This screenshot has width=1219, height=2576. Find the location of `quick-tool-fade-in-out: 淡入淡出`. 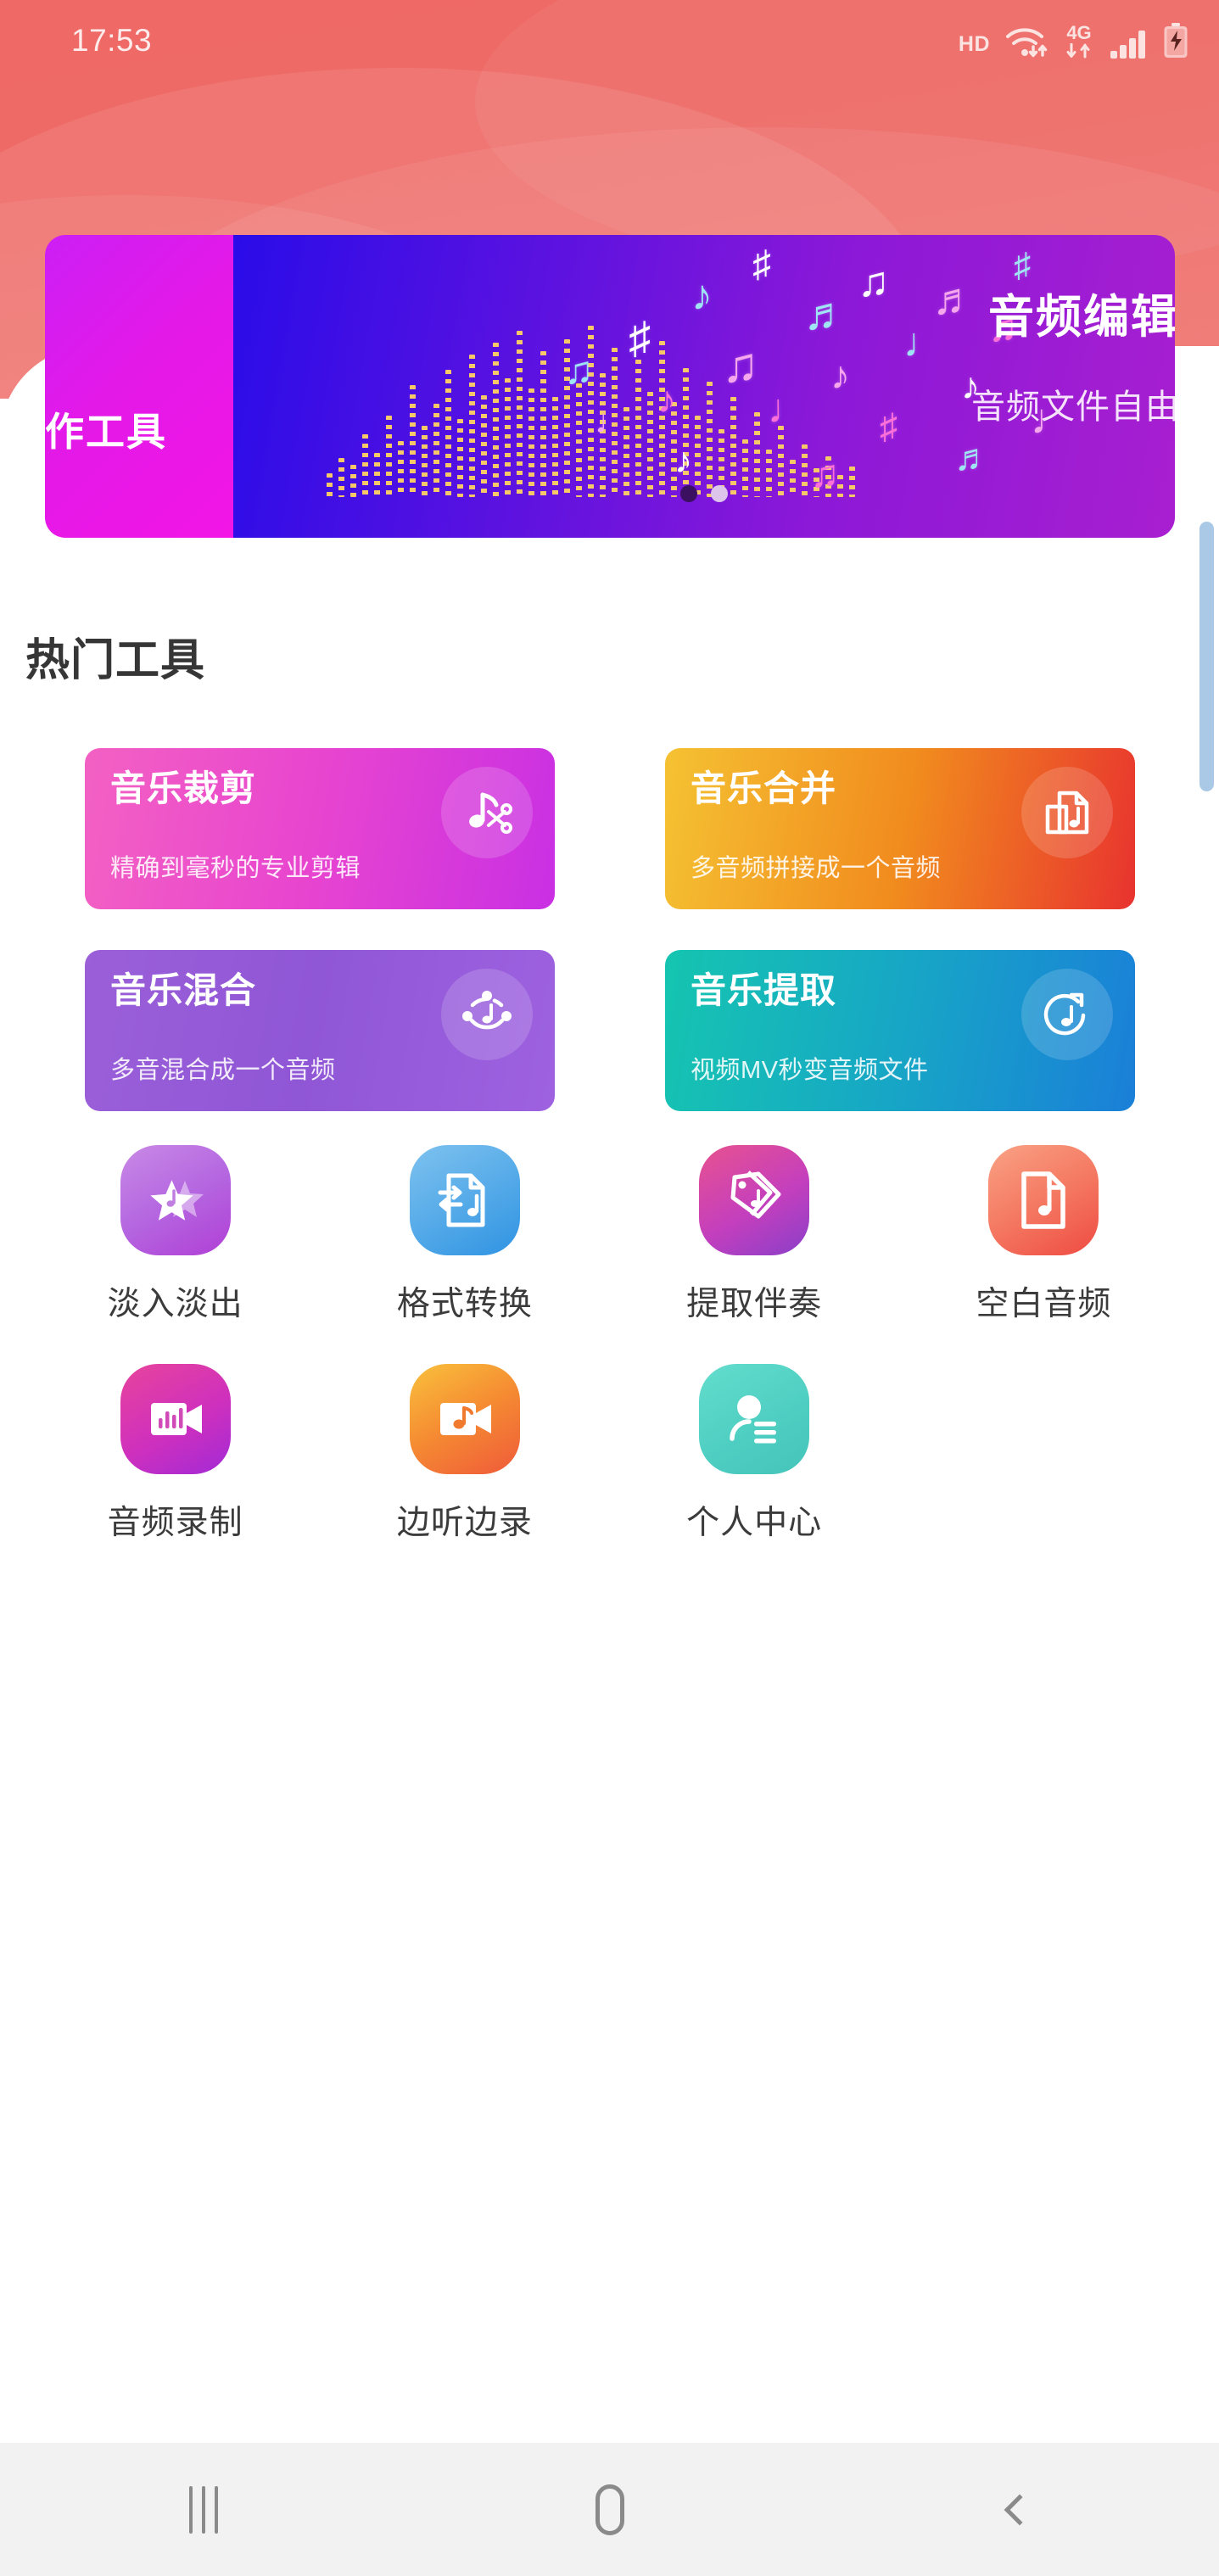

quick-tool-fade-in-out: 淡入淡出 is located at coordinates (175, 1235).